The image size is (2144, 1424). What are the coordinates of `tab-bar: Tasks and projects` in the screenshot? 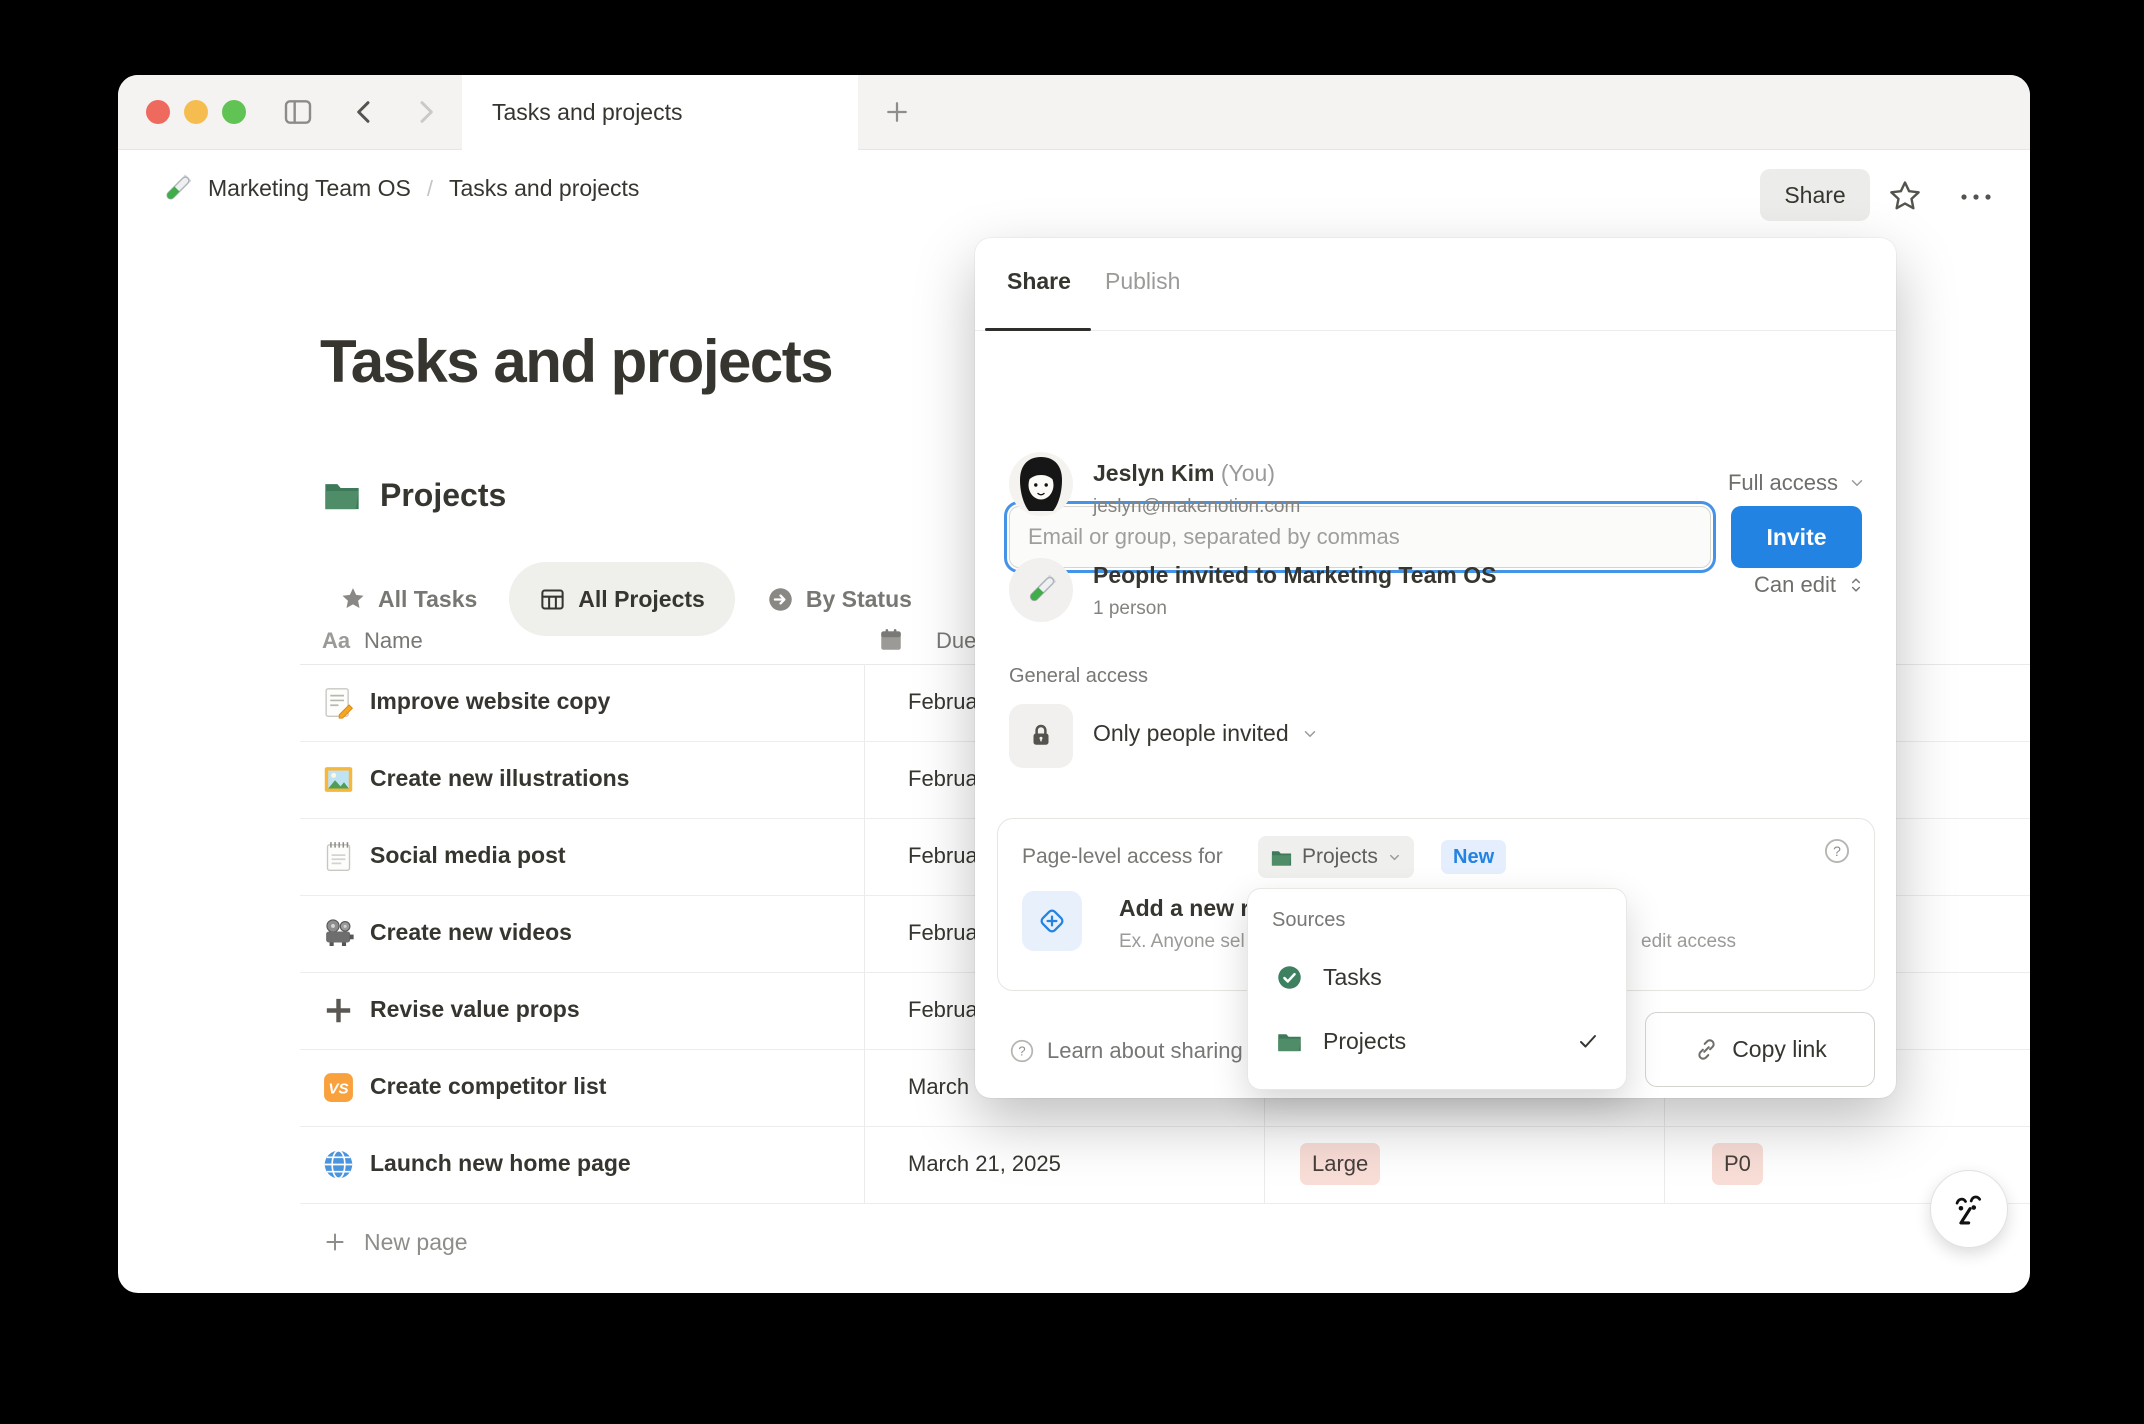 It's located at (1074, 112).